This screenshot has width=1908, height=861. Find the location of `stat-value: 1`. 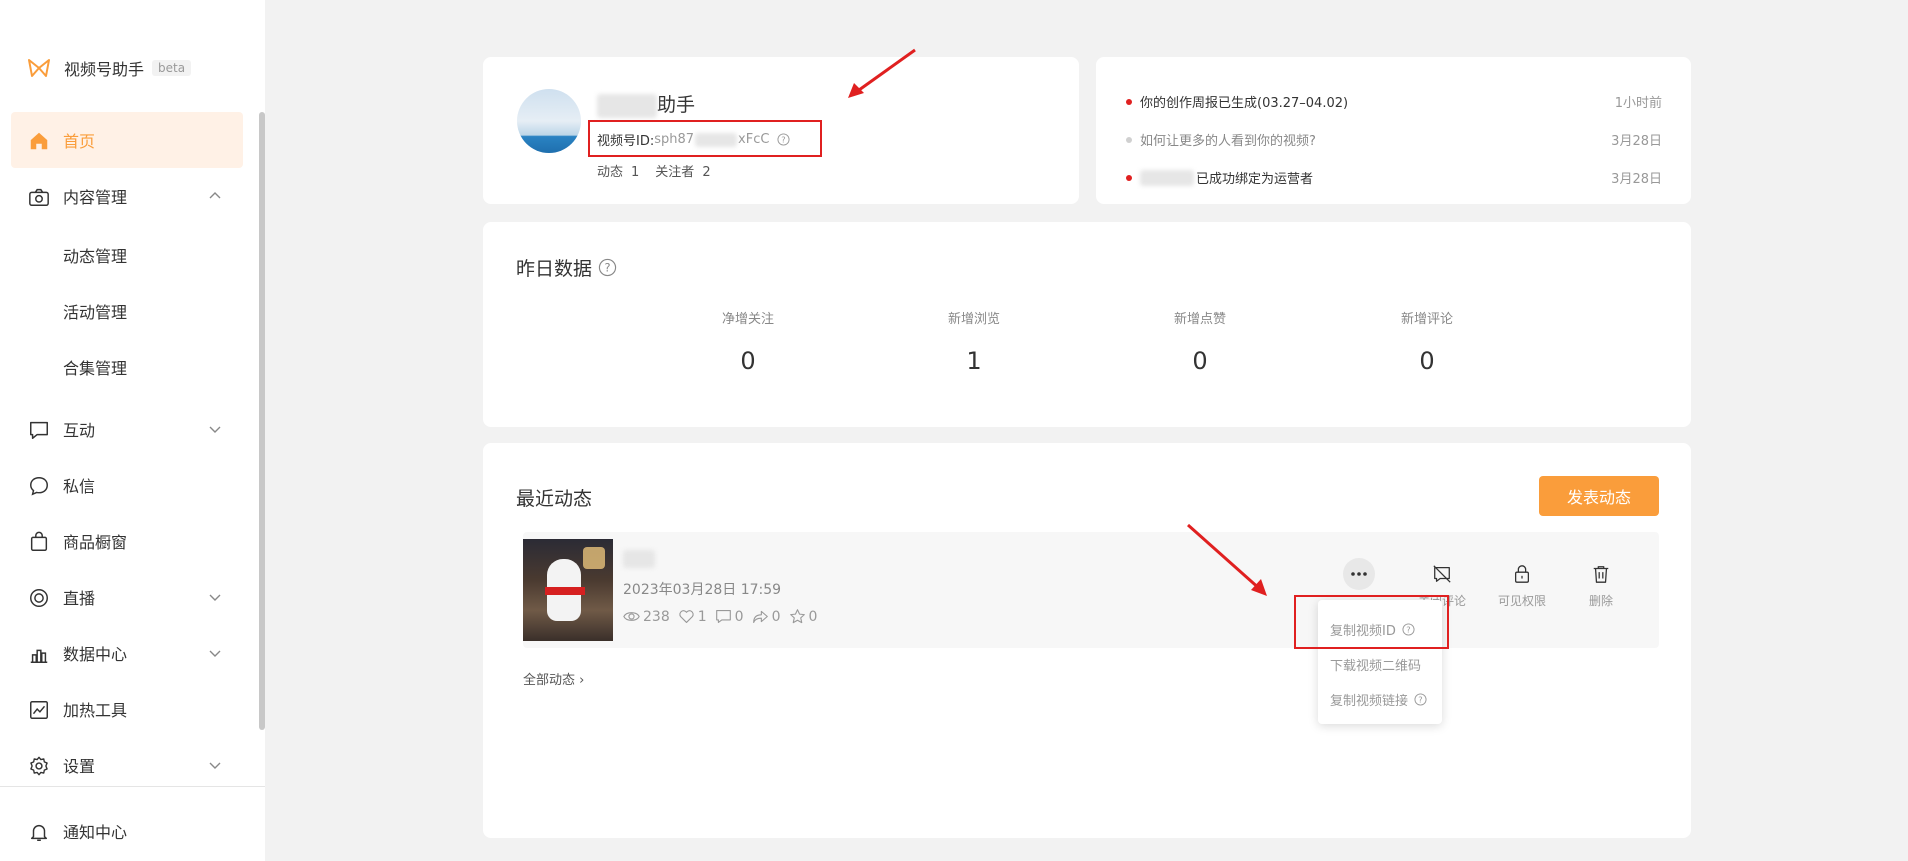

stat-value: 1 is located at coordinates (635, 172).